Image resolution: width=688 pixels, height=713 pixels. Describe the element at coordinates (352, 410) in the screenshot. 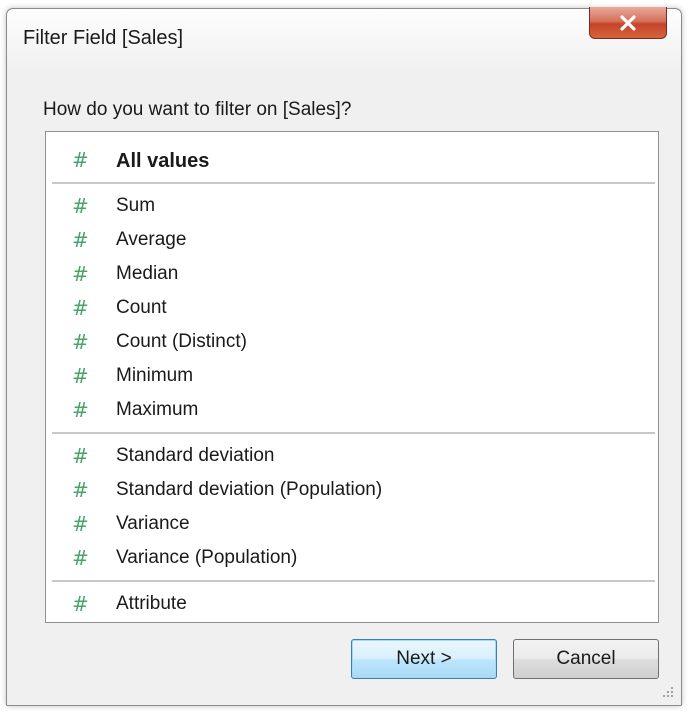

I see `list-item-maximum: # Maximum` at that location.